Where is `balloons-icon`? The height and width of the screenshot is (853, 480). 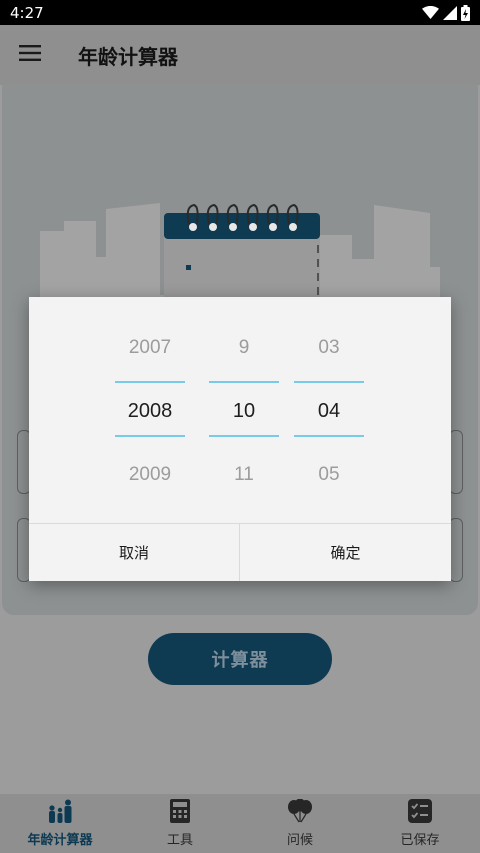 balloons-icon is located at coordinates (300, 812).